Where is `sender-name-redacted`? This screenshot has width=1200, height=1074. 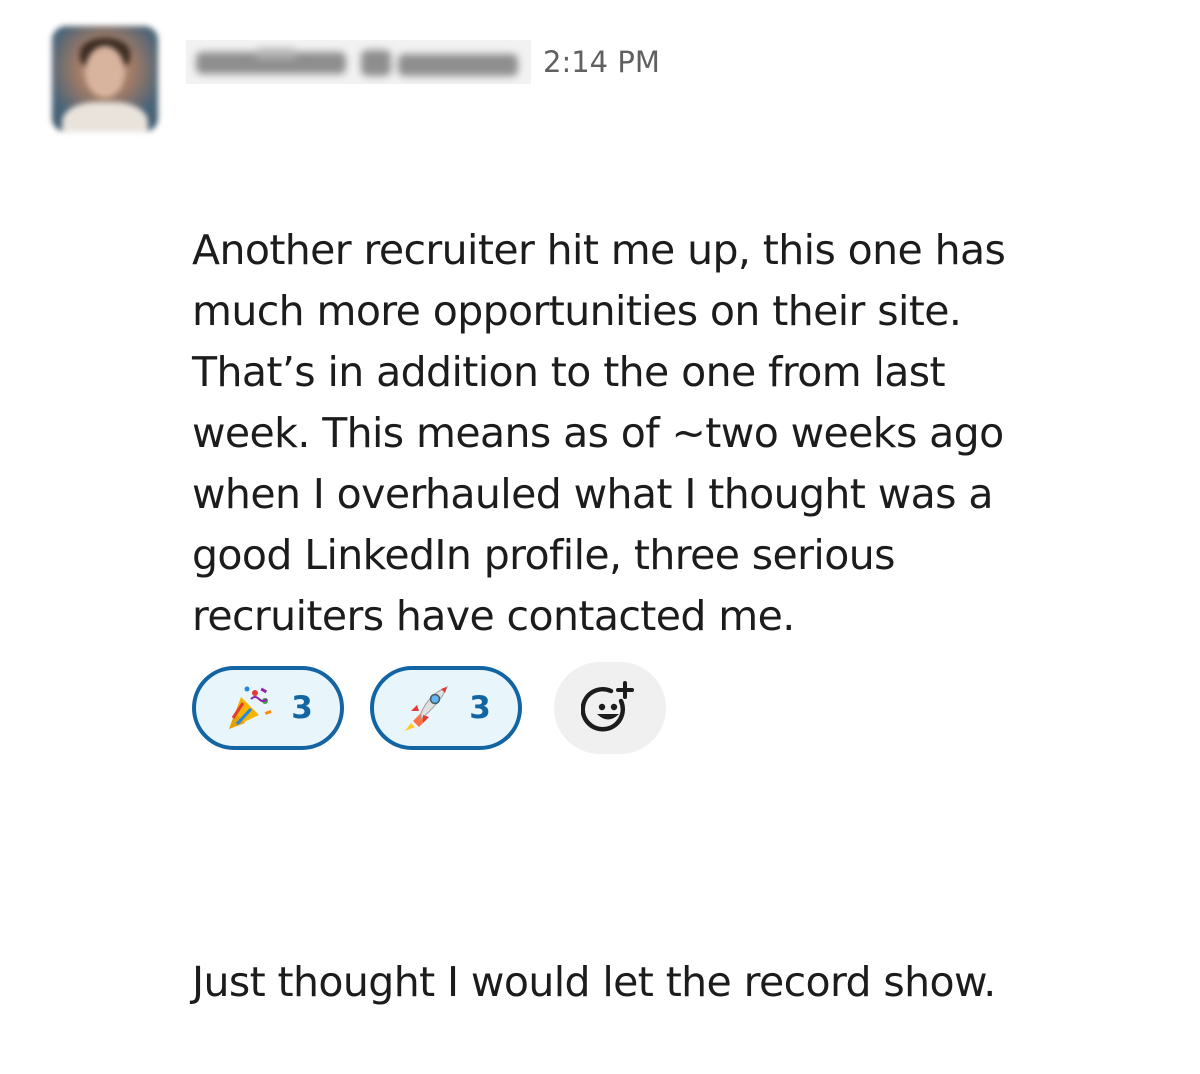
sender-name-redacted is located at coordinates (358, 62).